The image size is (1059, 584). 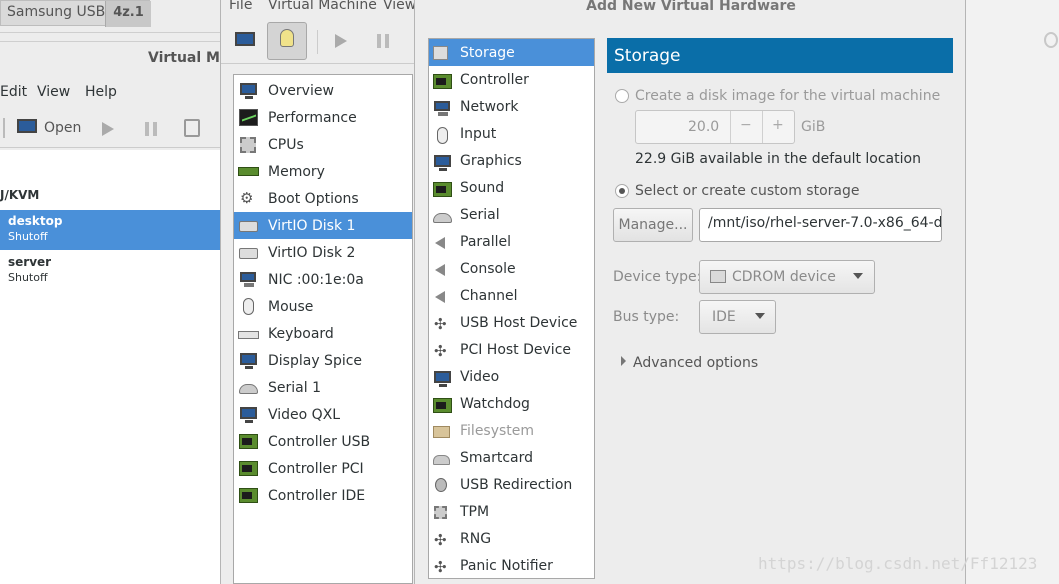 I want to click on rng-icon: ✣, so click(x=440, y=539).